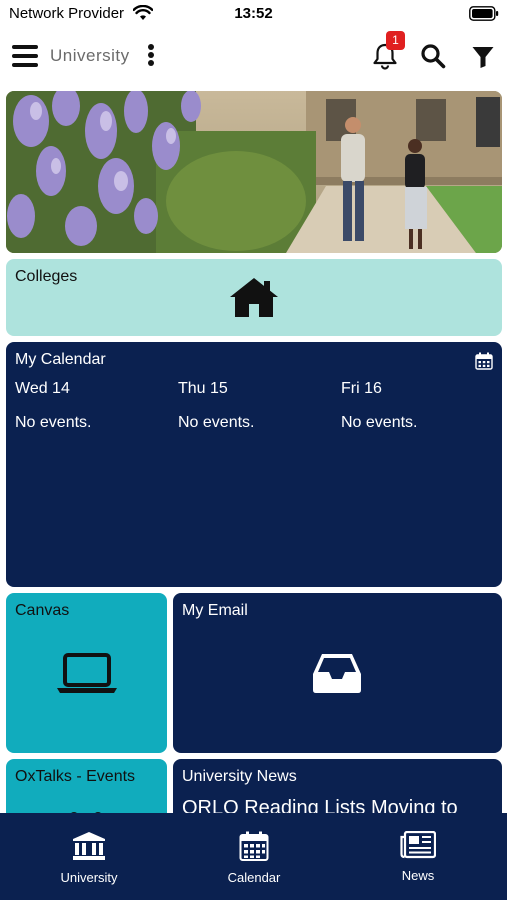  I want to click on nav-label-university: University, so click(89, 877).